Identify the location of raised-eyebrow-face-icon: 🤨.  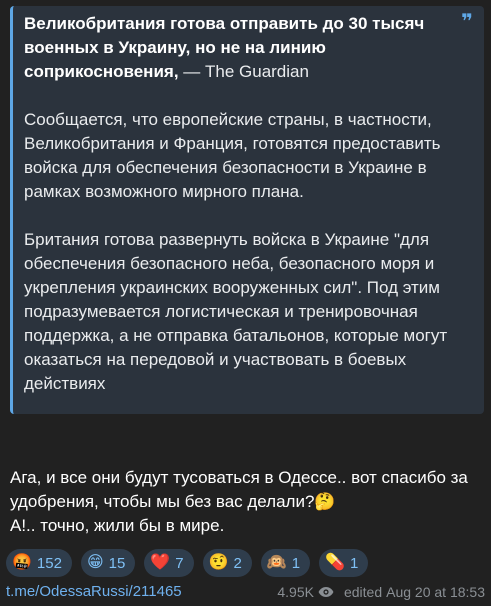
(218, 562).